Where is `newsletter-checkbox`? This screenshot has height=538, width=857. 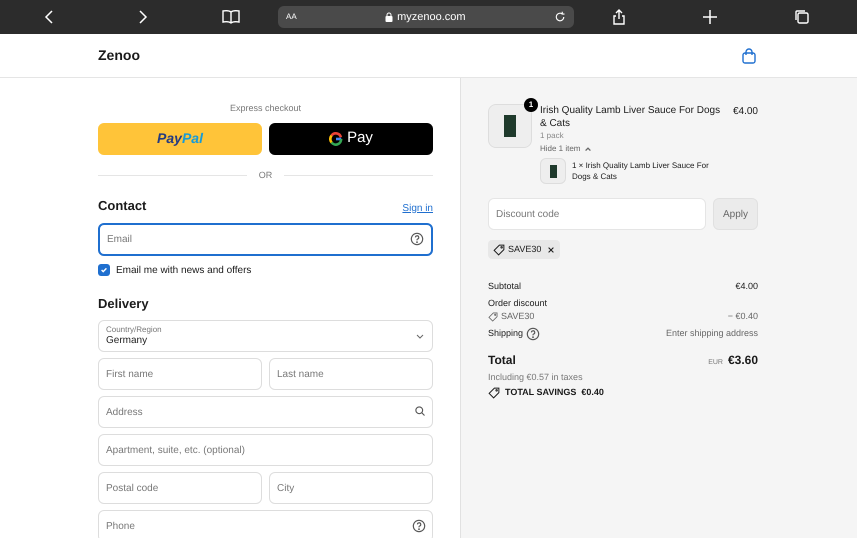 newsletter-checkbox is located at coordinates (104, 270).